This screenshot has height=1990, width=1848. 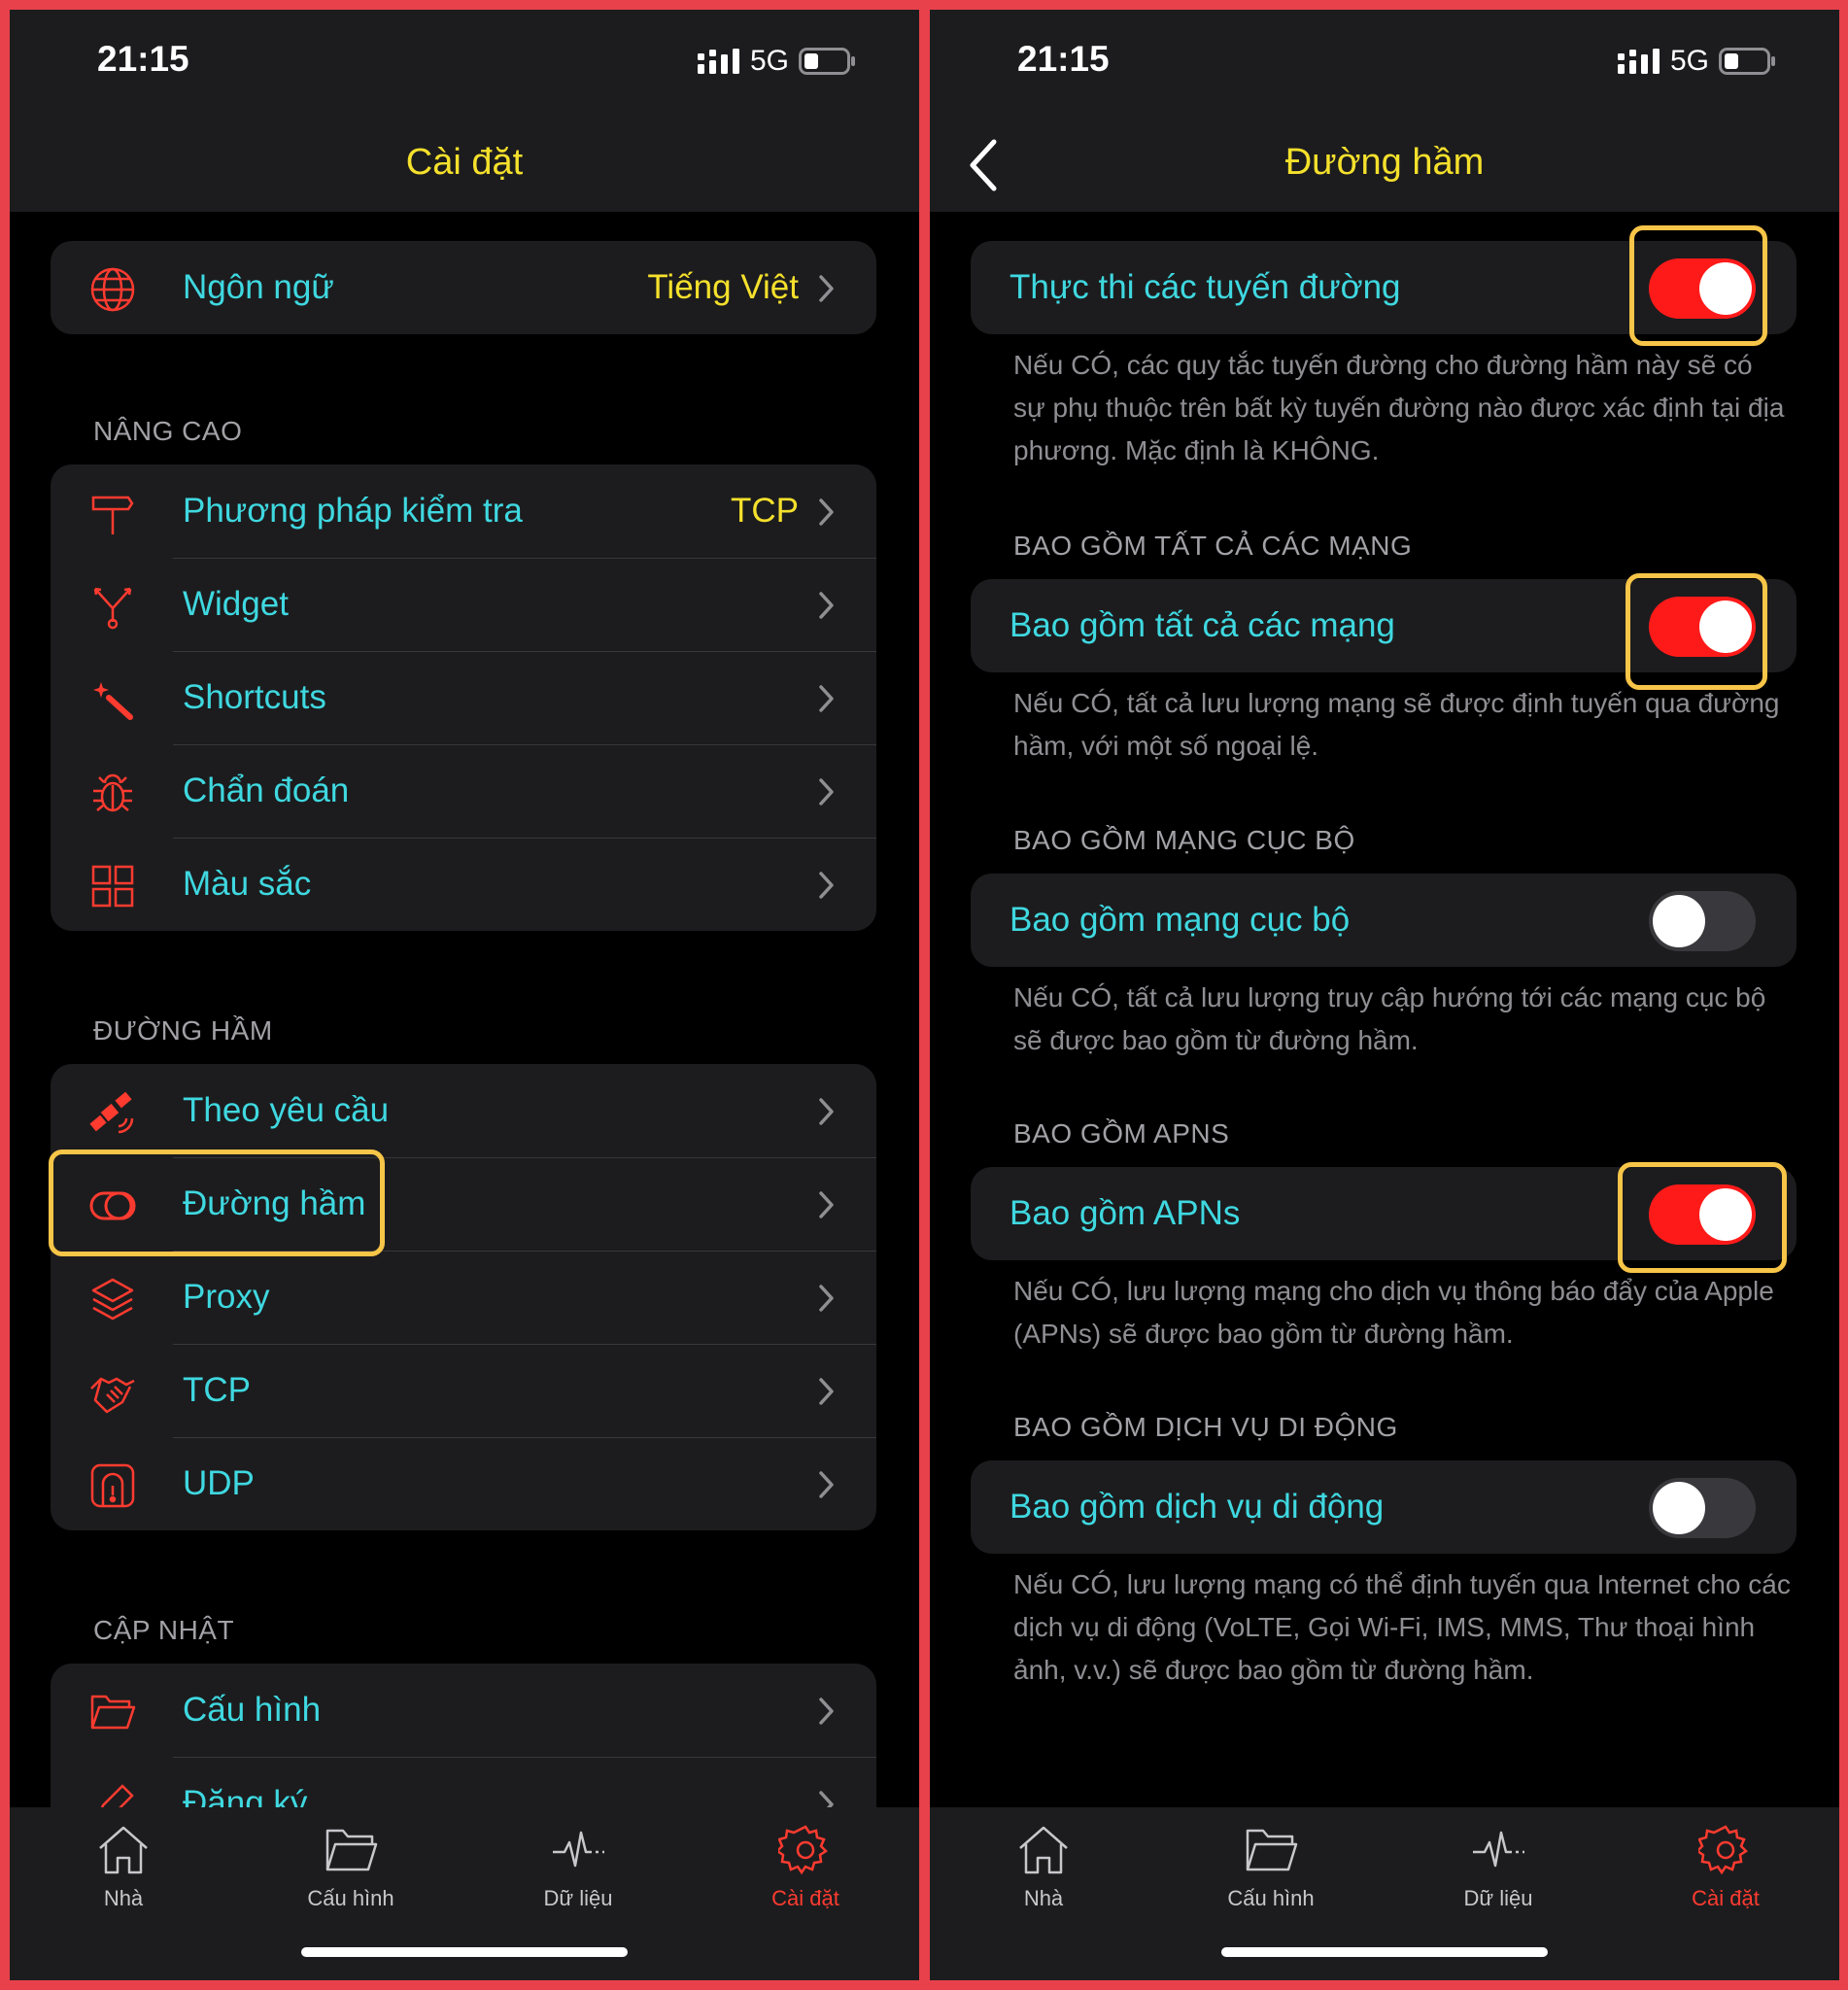 I want to click on shortcuts-label: Shortcuts, so click(x=254, y=697).